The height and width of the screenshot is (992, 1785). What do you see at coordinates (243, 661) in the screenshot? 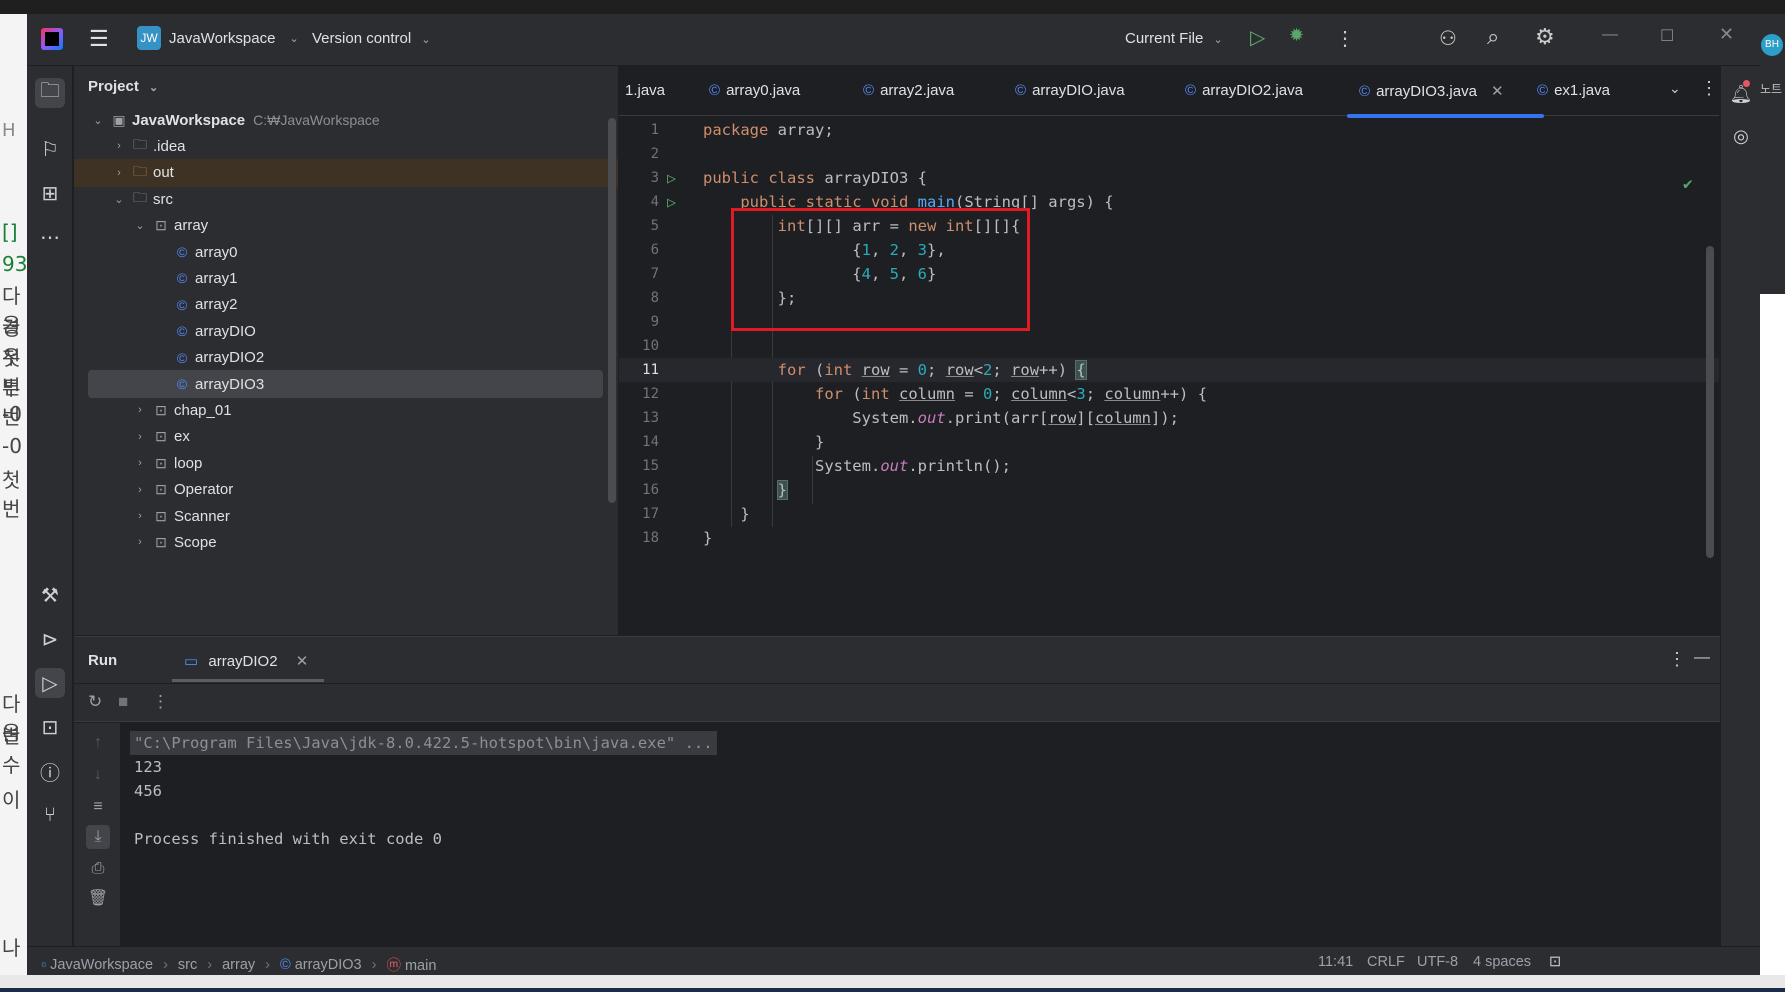
I see `run-tab-label: arrayDIO2` at bounding box center [243, 661].